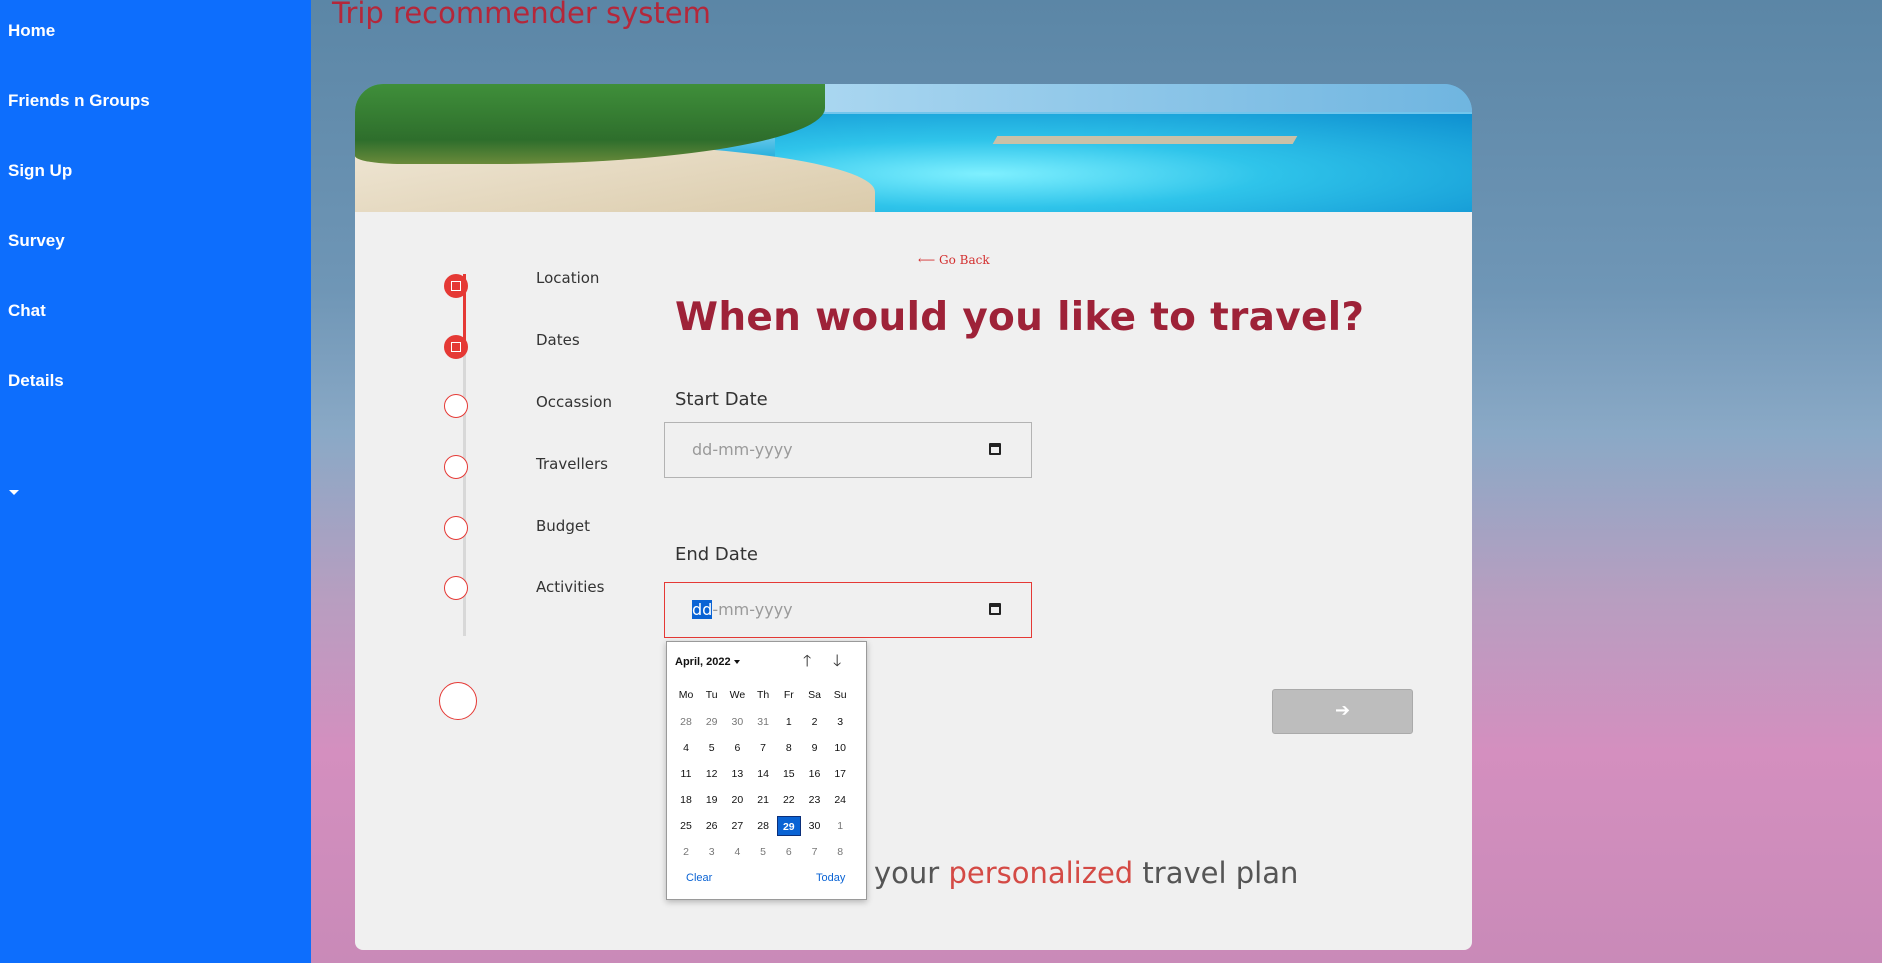 The width and height of the screenshot is (1882, 963). I want to click on step-budget-icon, so click(456, 528).